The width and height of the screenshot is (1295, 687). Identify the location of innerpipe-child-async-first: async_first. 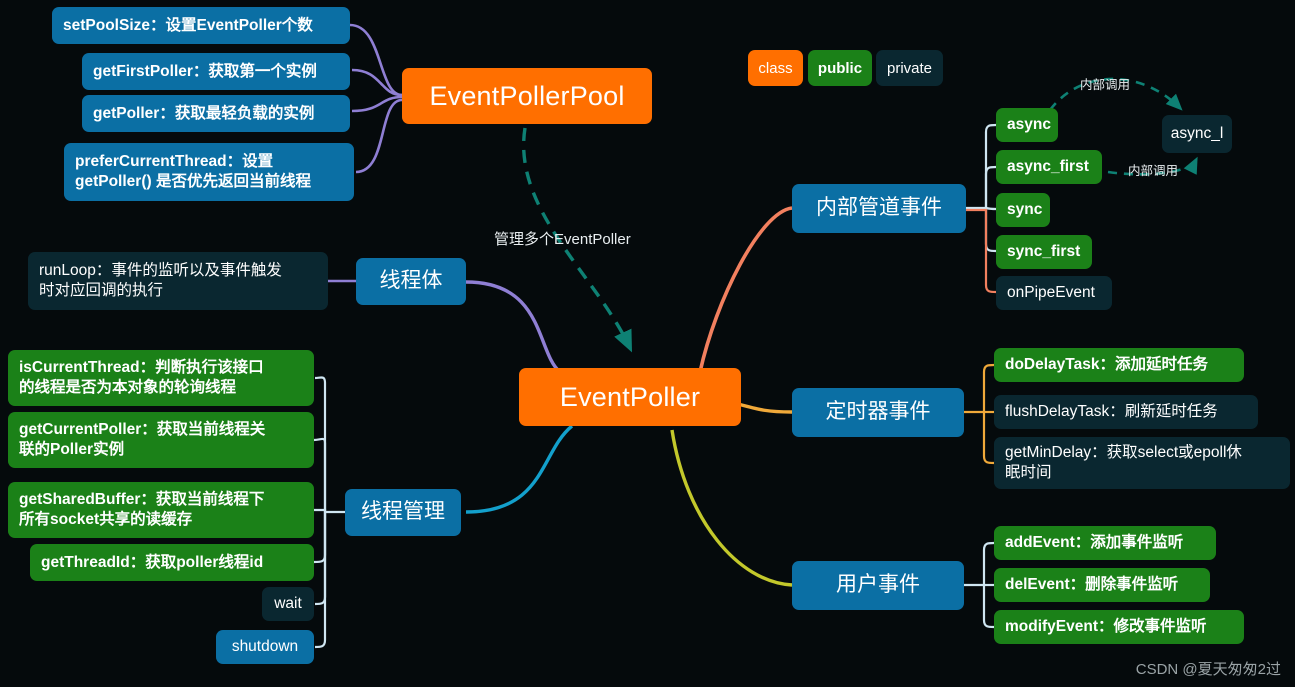
(1049, 167).